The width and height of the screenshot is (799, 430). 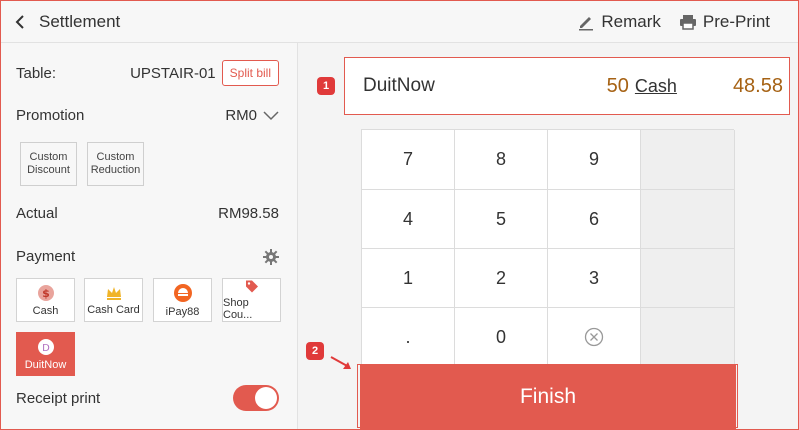 I want to click on dollar-icon: $, so click(x=45, y=292).